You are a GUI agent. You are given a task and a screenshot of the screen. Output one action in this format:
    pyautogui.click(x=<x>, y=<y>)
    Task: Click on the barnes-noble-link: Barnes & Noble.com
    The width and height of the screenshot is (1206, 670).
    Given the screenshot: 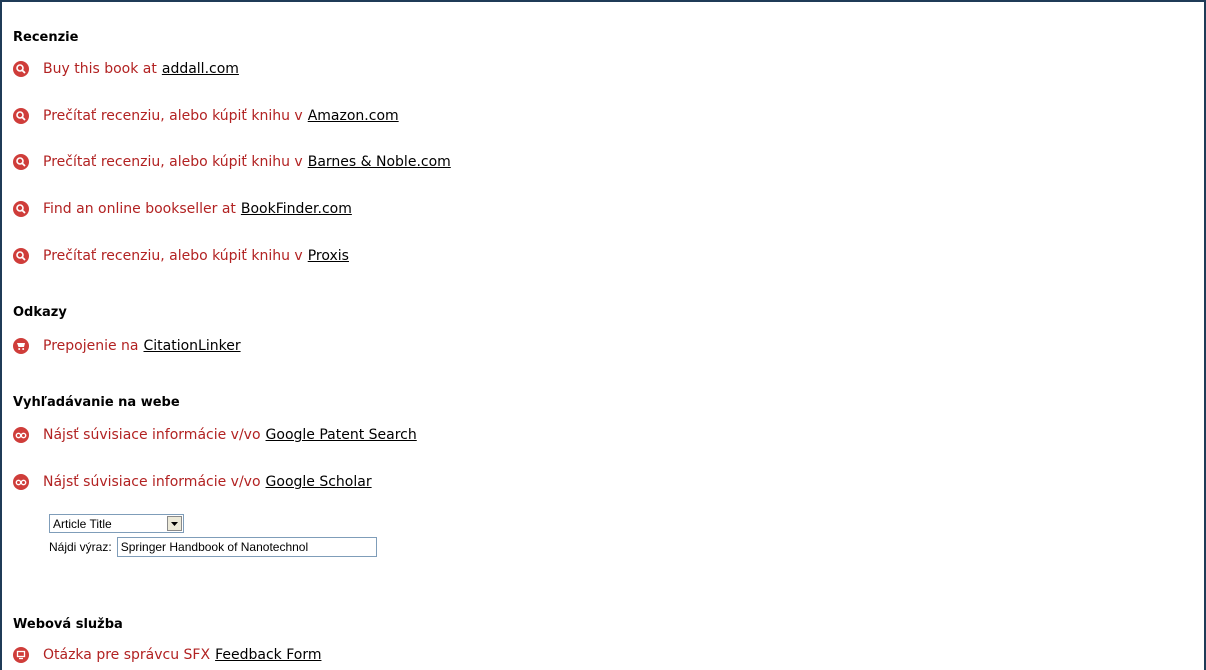 What is the action you would take?
    pyautogui.click(x=379, y=162)
    